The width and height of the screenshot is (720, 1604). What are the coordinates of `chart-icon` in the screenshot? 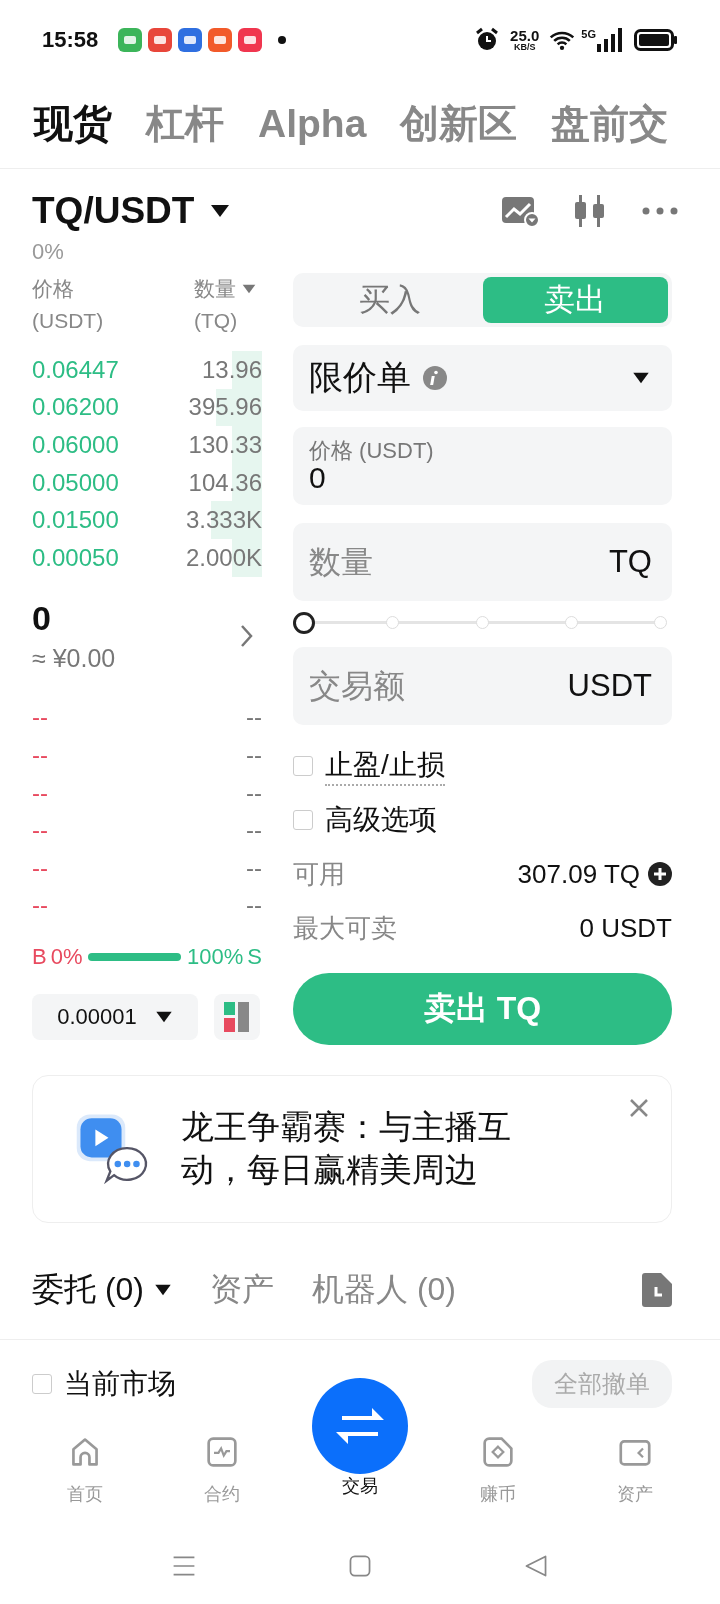 It's located at (222, 1452).